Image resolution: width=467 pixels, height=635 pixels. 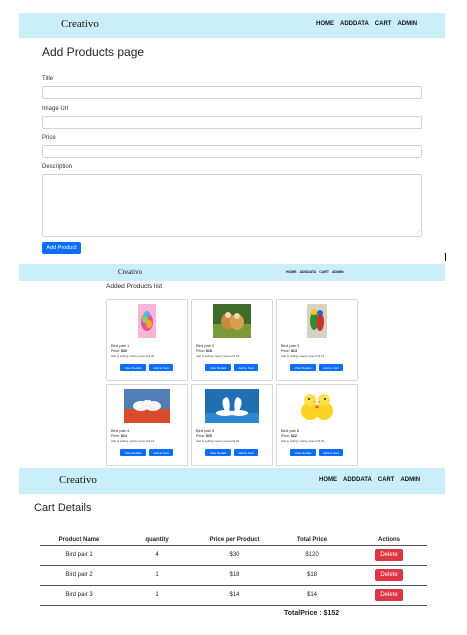 I want to click on product-name-cell: Bird pair 1, so click(x=79, y=555).